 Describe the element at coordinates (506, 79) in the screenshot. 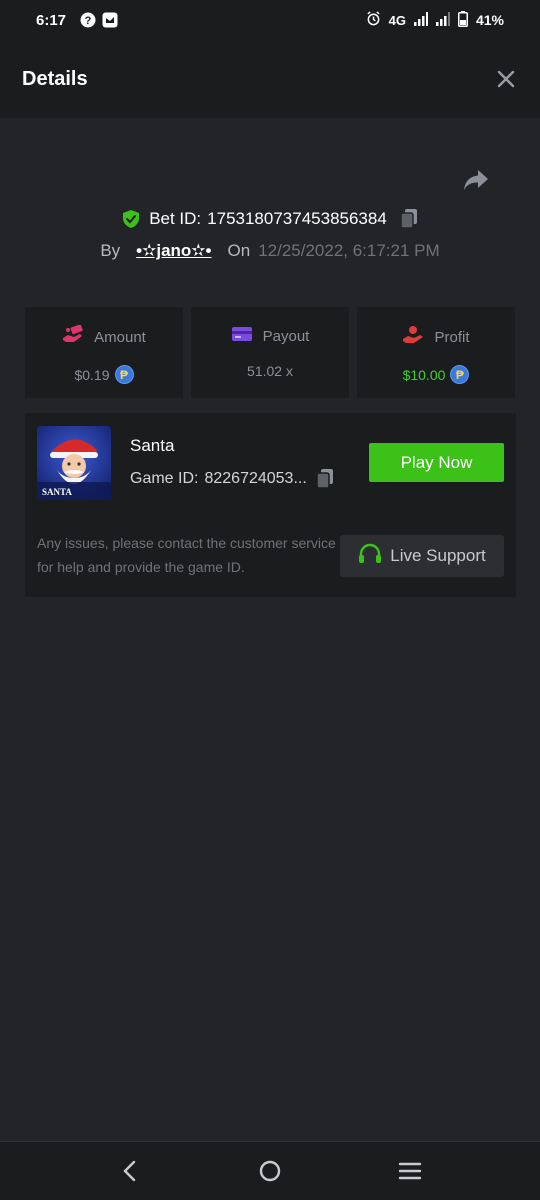

I see `close-icon` at that location.